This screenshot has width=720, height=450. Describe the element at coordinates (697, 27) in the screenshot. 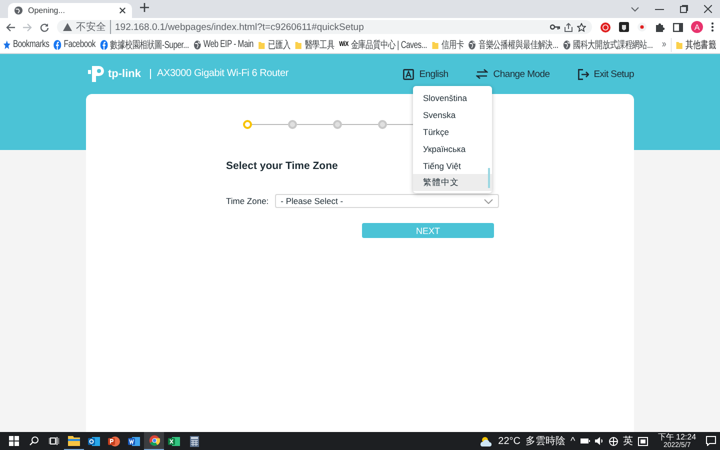

I see `profile-avatar: A` at that location.